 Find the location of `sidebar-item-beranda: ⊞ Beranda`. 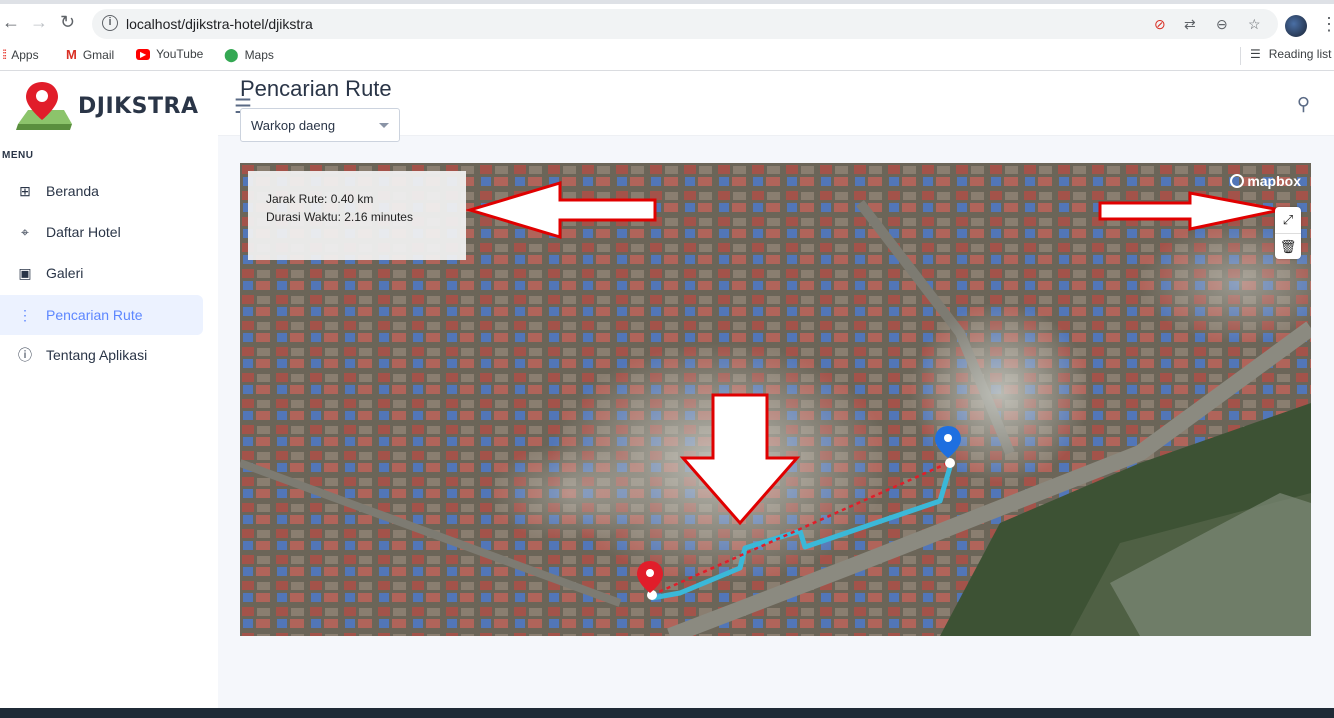

sidebar-item-beranda: ⊞ Beranda is located at coordinates (101, 191).